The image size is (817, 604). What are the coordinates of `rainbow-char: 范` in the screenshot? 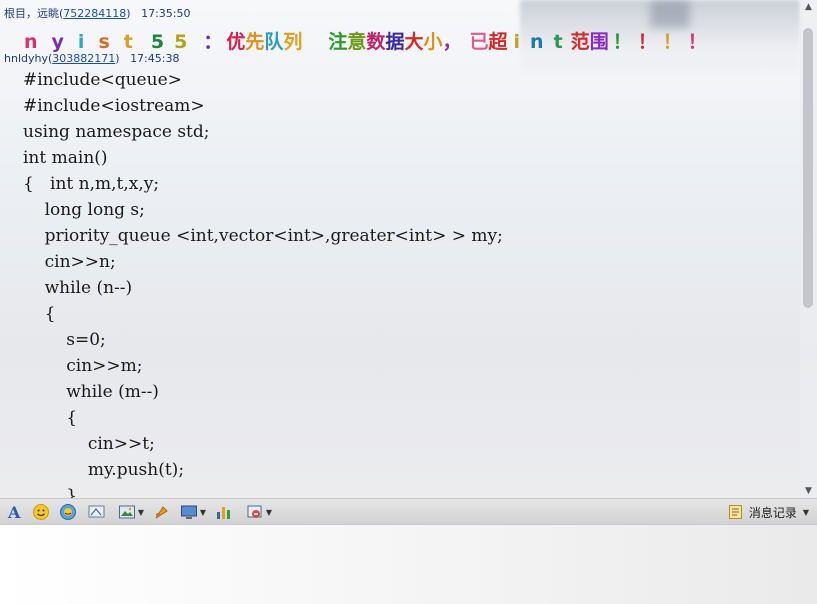 It's located at (580, 42).